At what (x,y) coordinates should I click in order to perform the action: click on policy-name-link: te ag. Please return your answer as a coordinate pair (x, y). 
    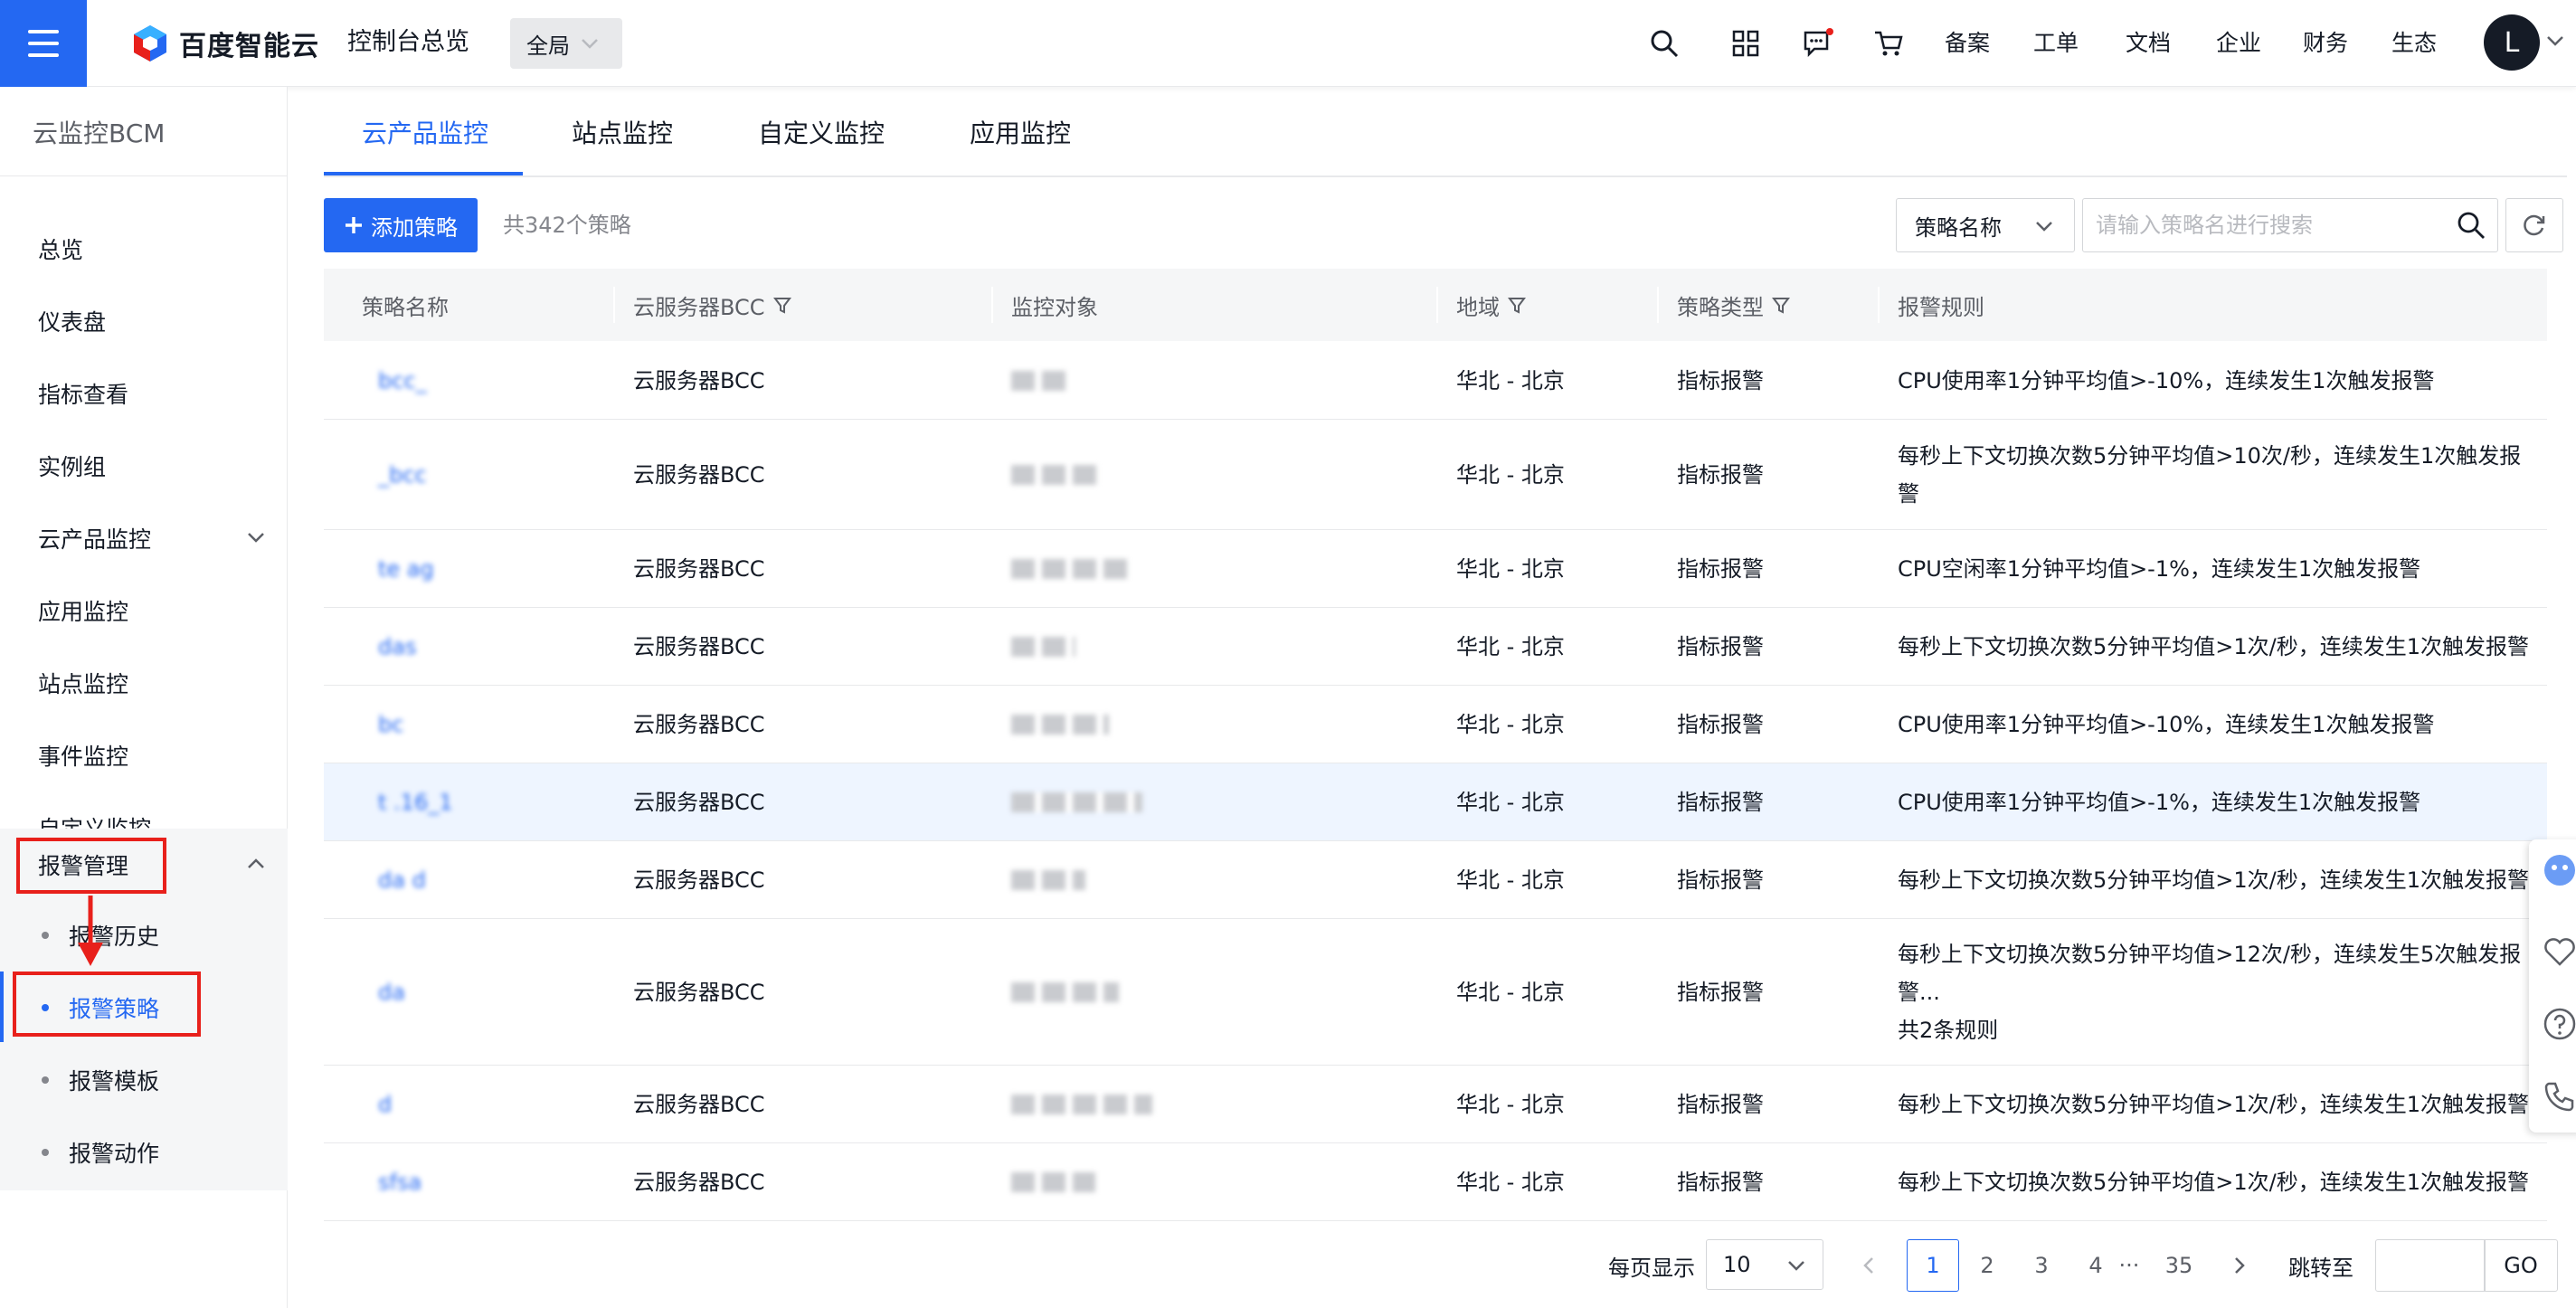
    Looking at the image, I should click on (406, 569).